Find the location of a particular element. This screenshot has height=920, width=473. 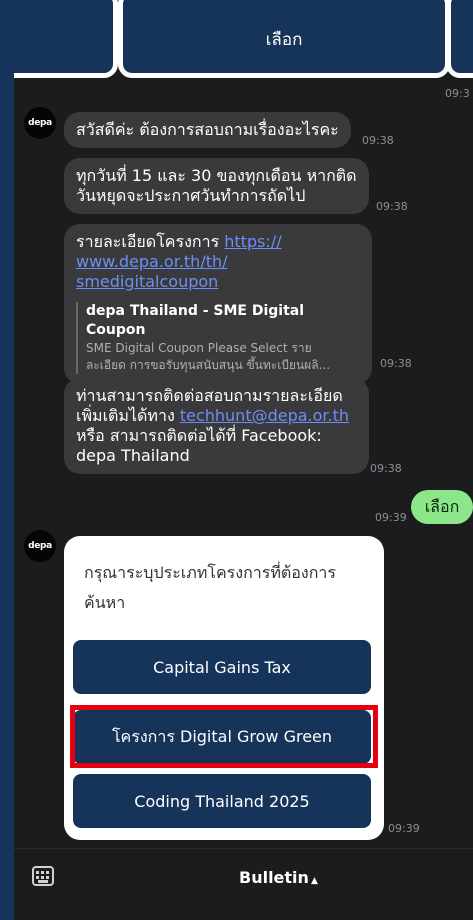

message-text: รายละเอียดโครงการ is located at coordinates (150, 241).